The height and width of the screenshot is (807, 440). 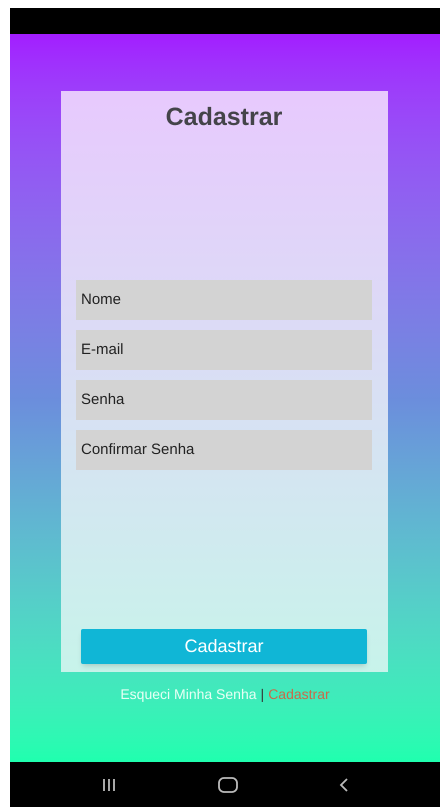 I want to click on submit-button: Cadastrar, so click(x=224, y=646).